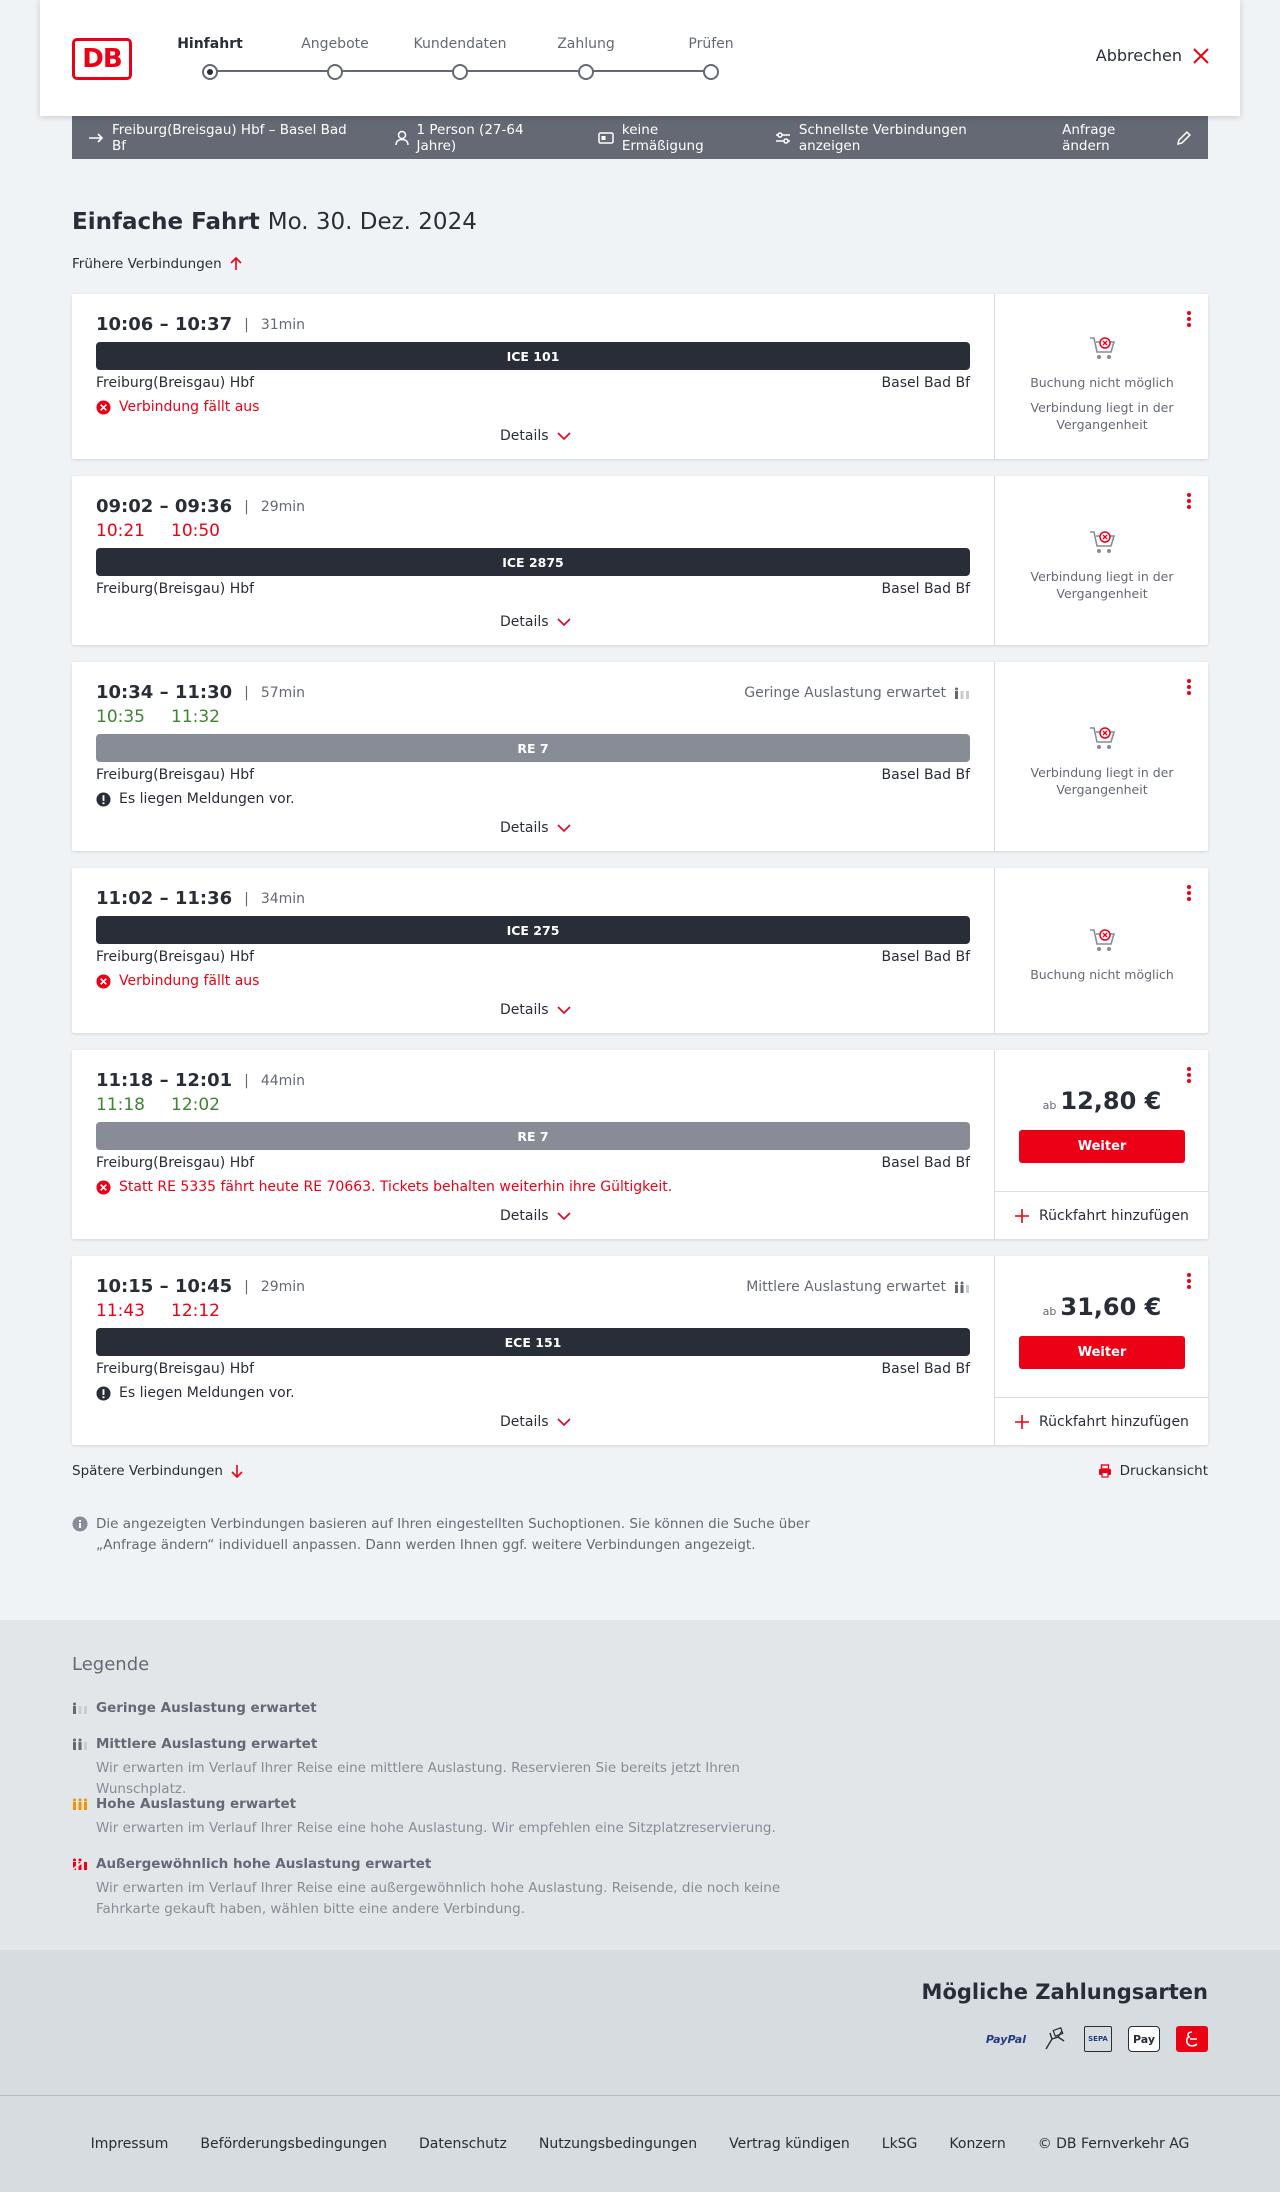  Describe the element at coordinates (201, 324) in the screenshot. I see `connection-times: 10:06 – 10:37 | 31min` at that location.